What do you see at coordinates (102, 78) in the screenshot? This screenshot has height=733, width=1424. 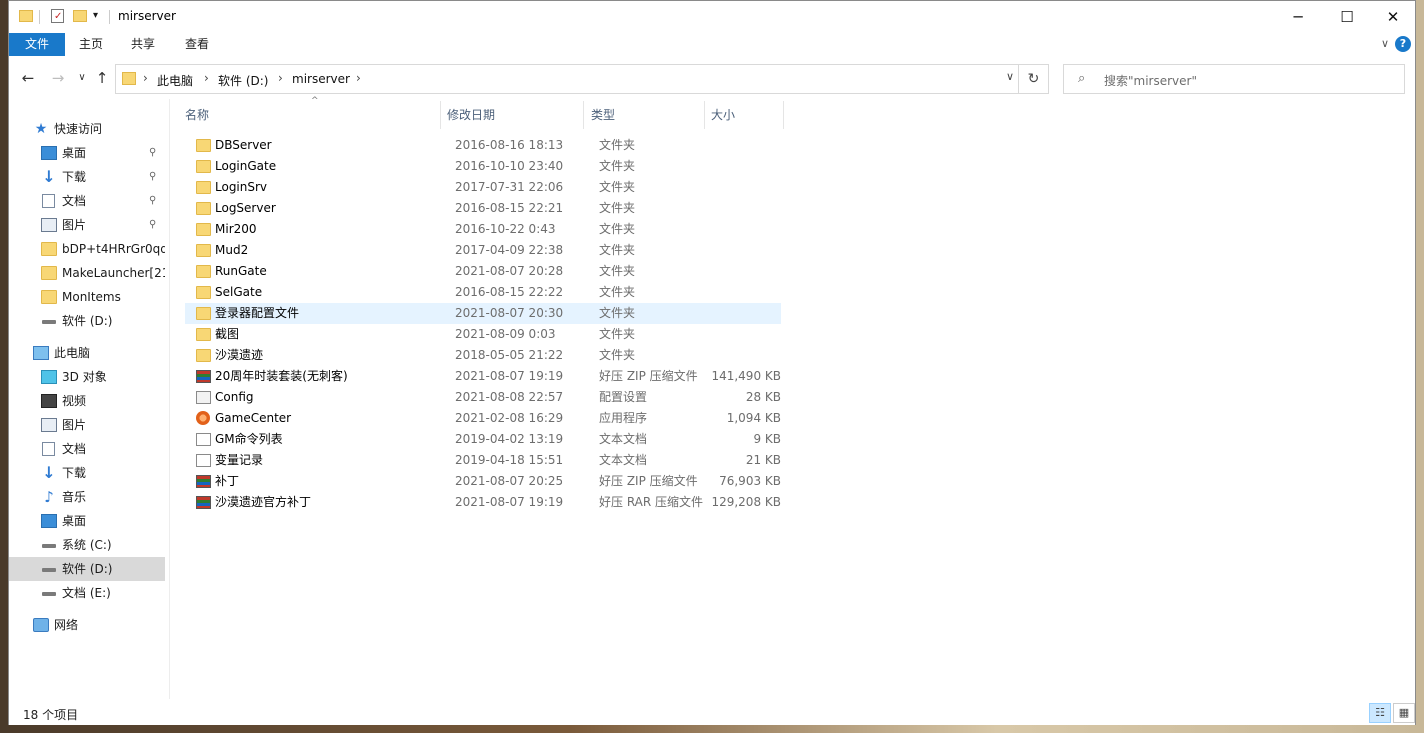 I see `up-button: ↑` at bounding box center [102, 78].